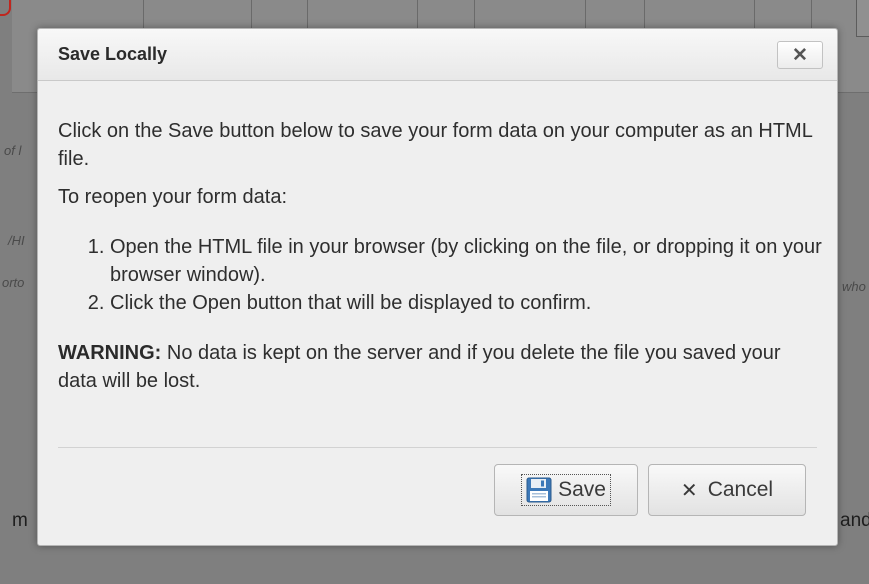 Image resolution: width=869 pixels, height=584 pixels. What do you see at coordinates (13, 282) in the screenshot?
I see `background-text: orto` at bounding box center [13, 282].